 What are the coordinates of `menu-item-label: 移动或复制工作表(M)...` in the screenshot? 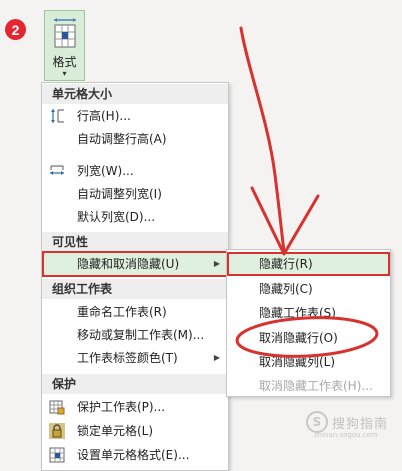 It's located at (141, 335).